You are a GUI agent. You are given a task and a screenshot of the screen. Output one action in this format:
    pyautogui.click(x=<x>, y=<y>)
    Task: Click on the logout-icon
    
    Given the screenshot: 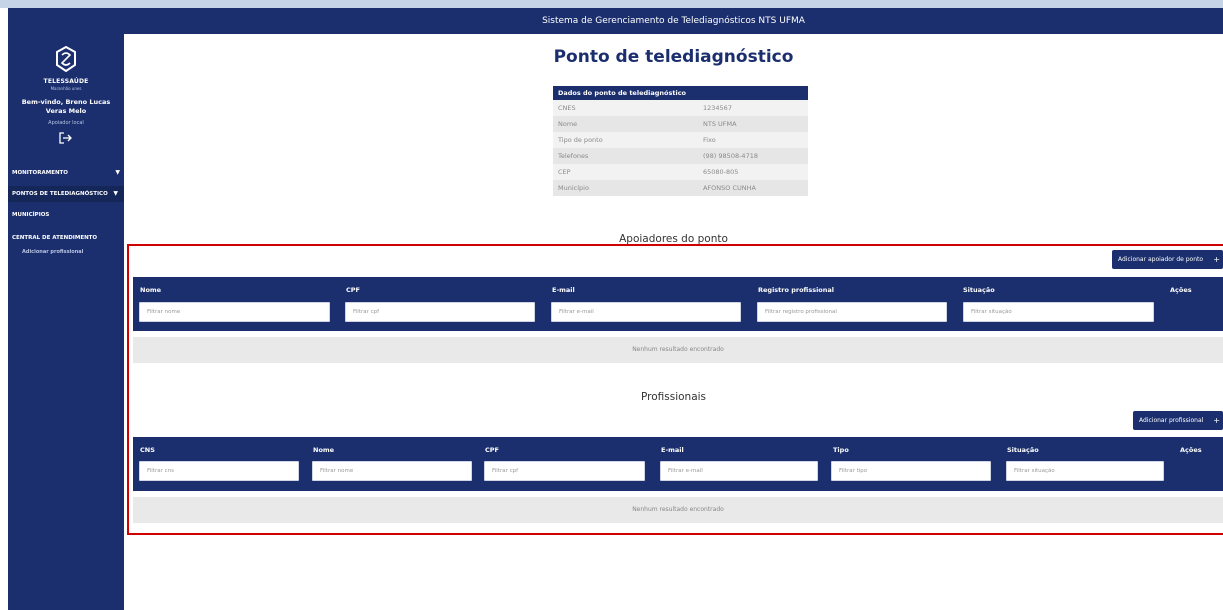 What is the action you would take?
    pyautogui.click(x=66, y=138)
    